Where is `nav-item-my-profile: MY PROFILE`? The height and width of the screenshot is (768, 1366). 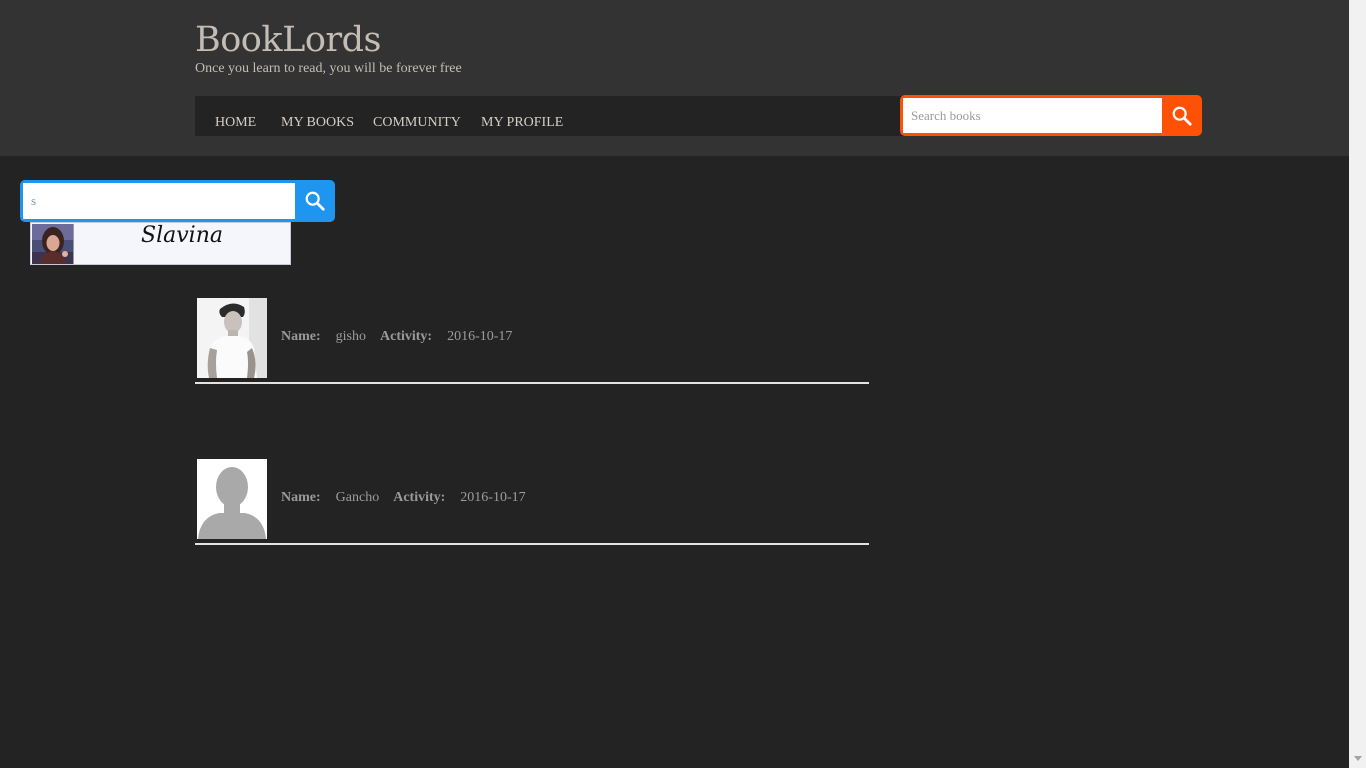
nav-item-my-profile: MY PROFILE is located at coordinates (522, 123).